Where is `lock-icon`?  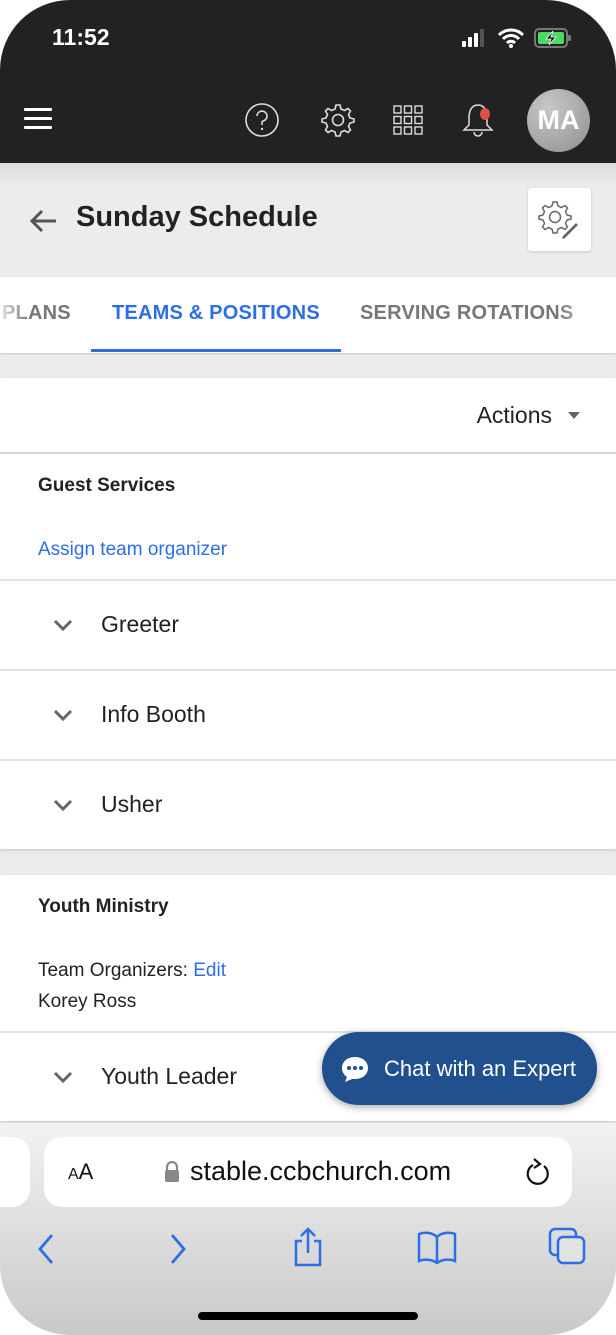
lock-icon is located at coordinates (172, 1171).